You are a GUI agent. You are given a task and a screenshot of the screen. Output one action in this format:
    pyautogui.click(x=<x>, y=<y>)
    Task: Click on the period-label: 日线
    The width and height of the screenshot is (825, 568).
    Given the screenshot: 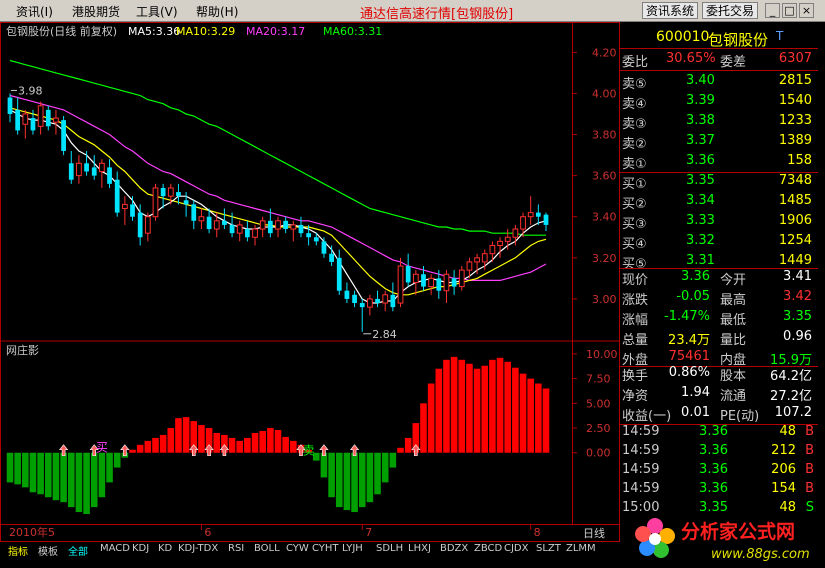 What is the action you would take?
    pyautogui.click(x=594, y=533)
    